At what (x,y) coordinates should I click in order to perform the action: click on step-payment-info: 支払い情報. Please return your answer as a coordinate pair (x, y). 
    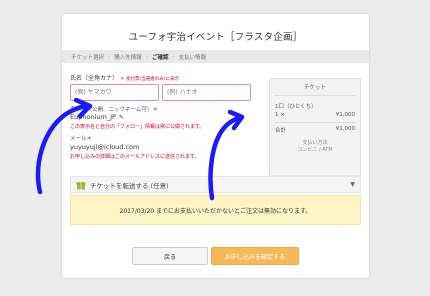
    Looking at the image, I should click on (192, 57).